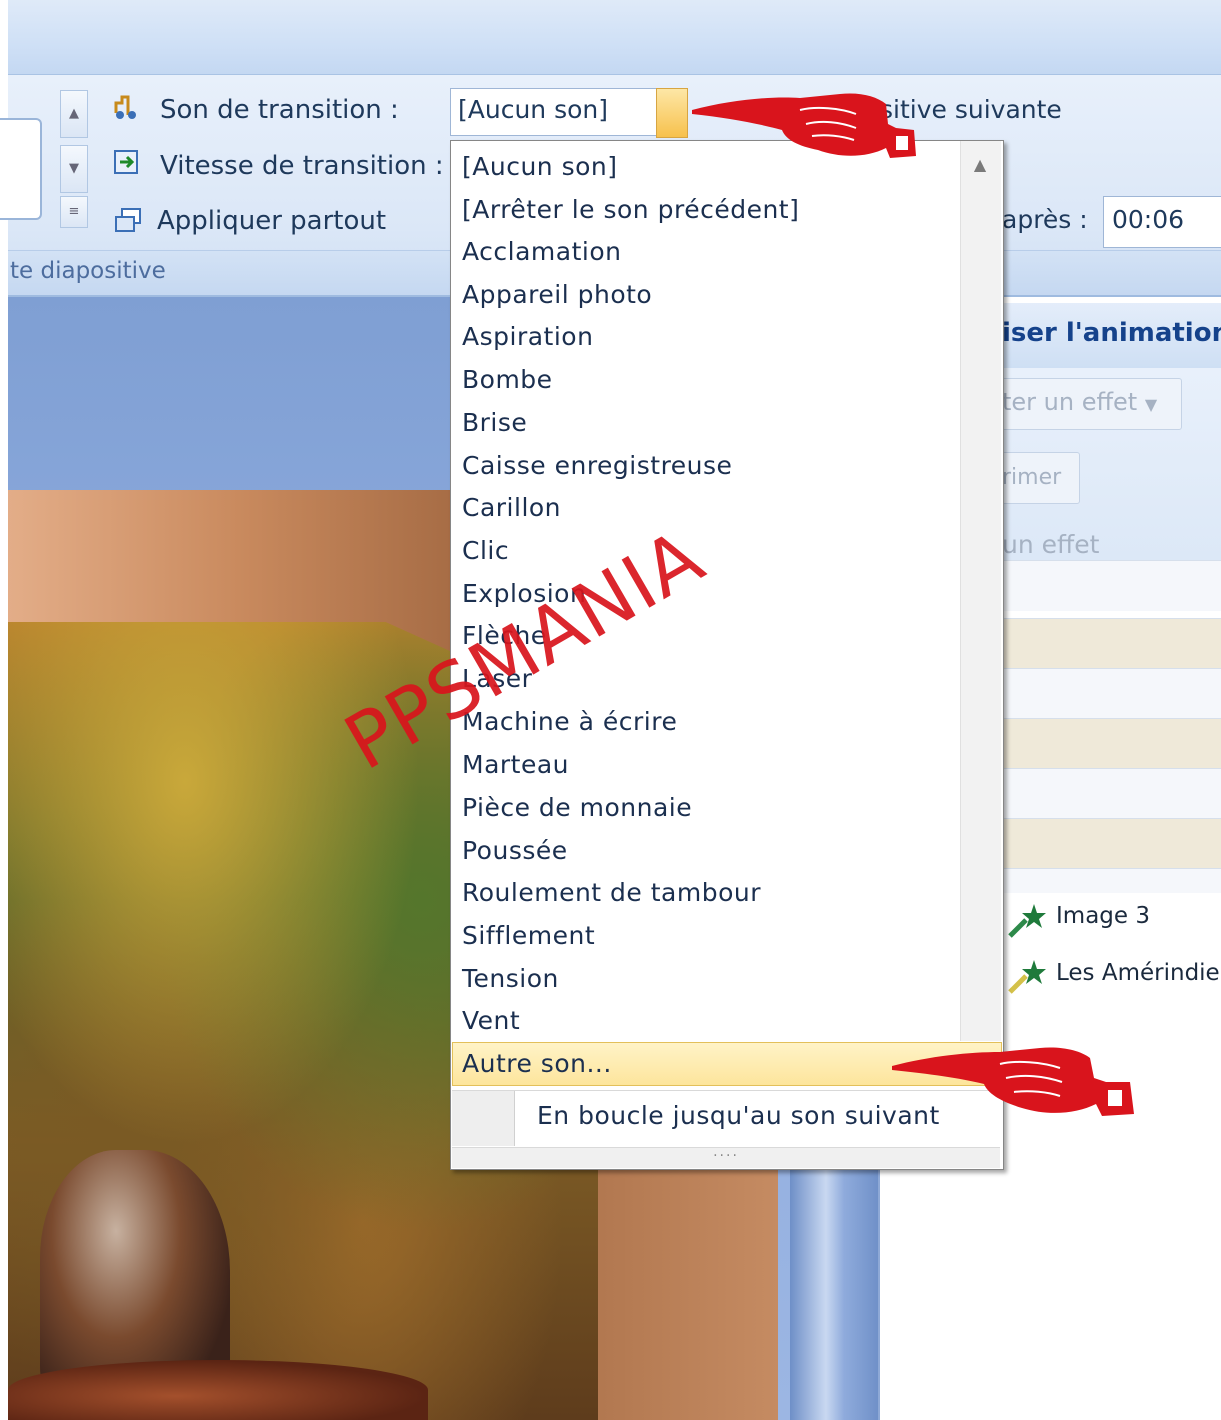 This screenshot has width=1221, height=1420. I want to click on transition-gallery, so click(21, 169).